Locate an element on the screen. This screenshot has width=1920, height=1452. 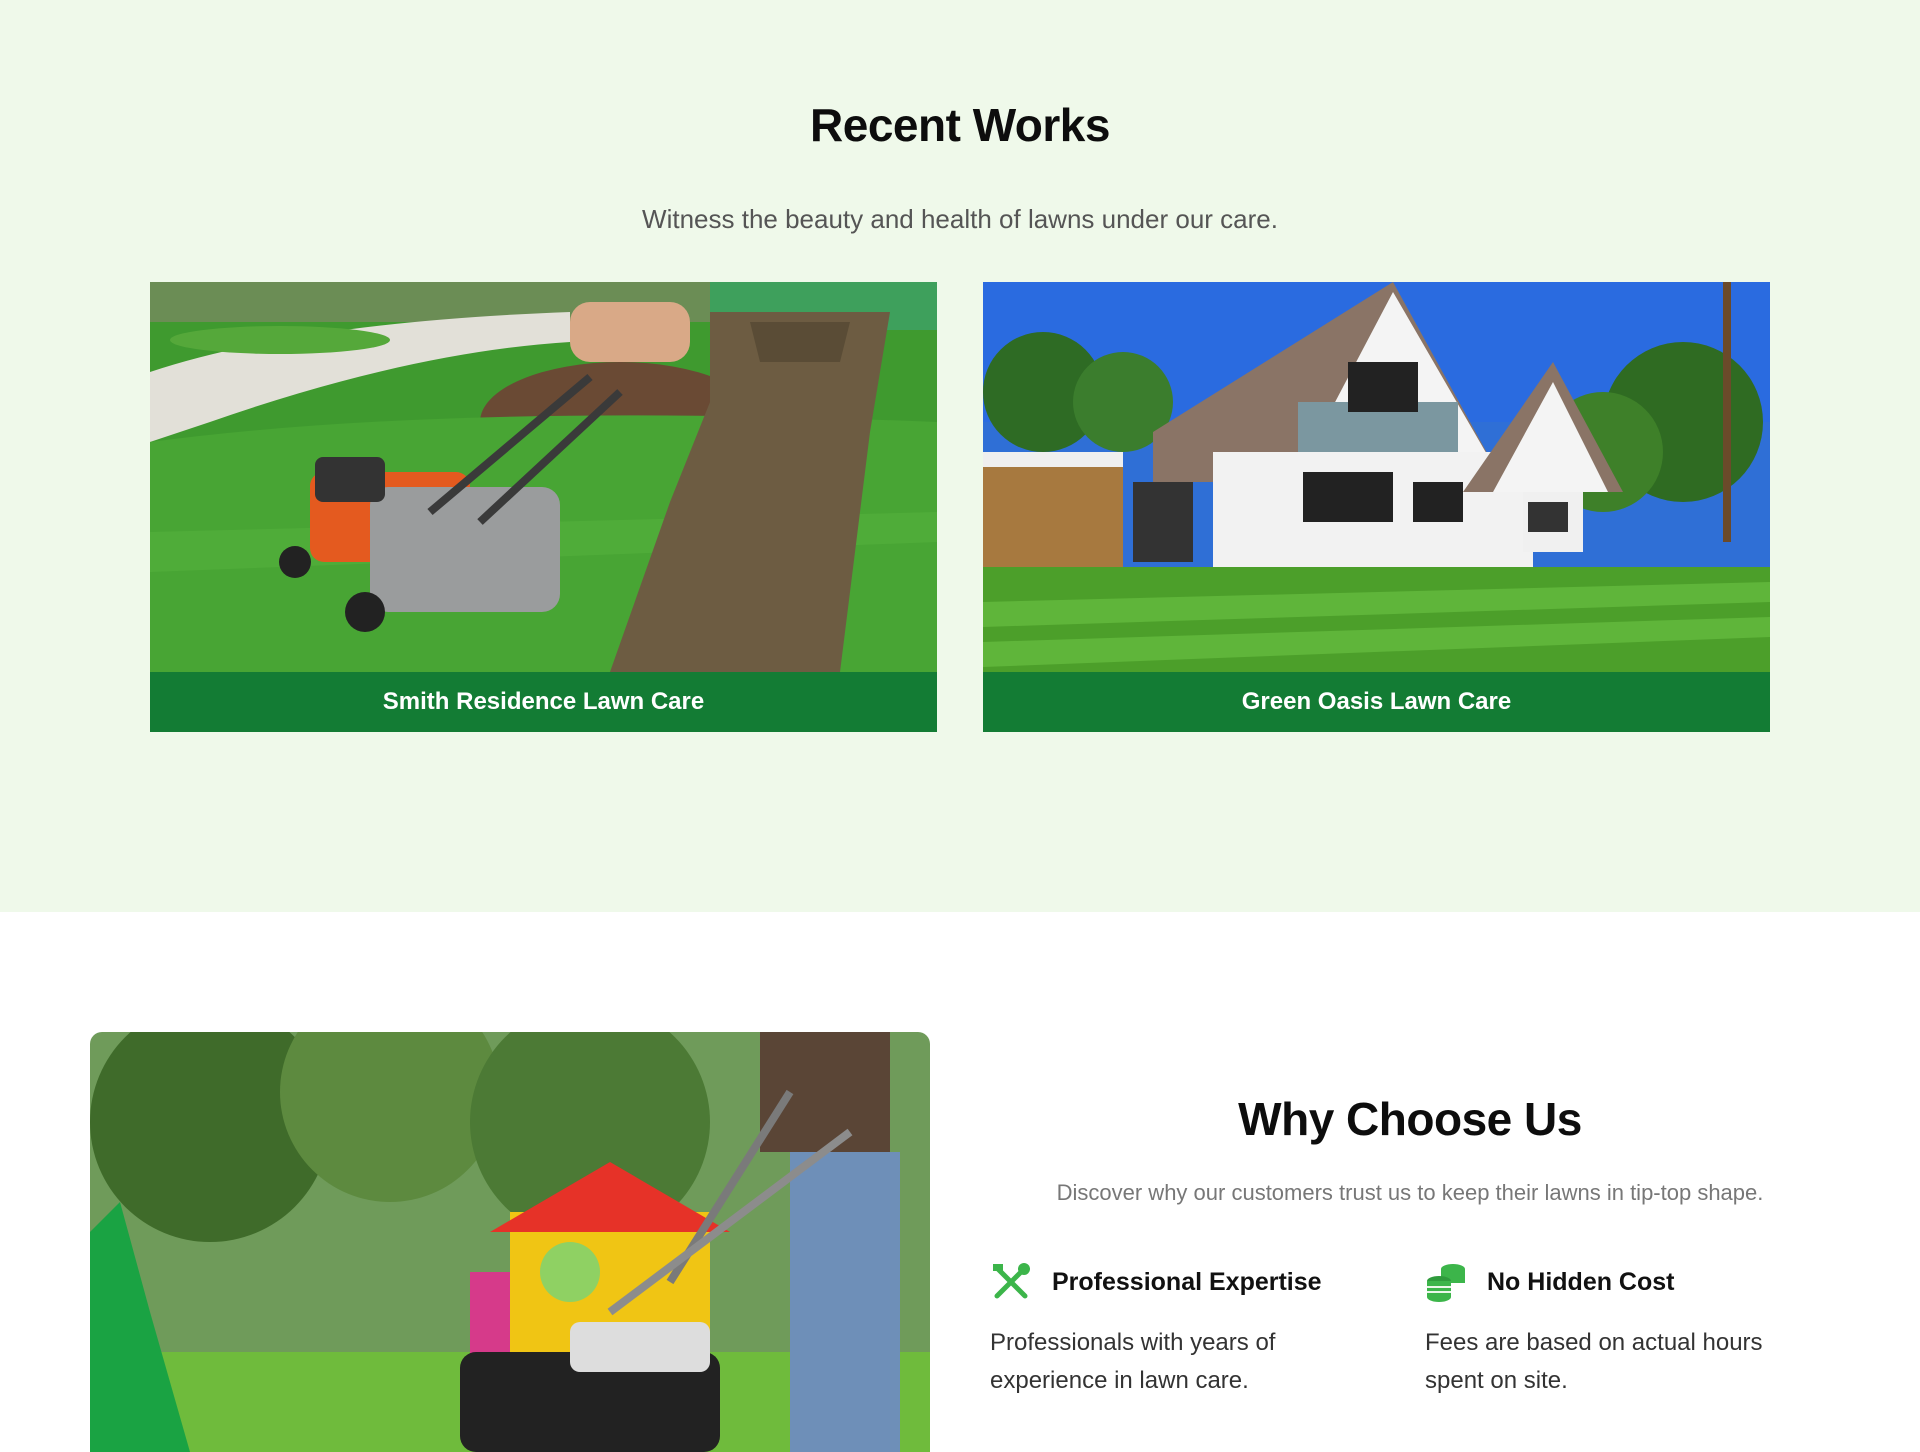
tools-icon is located at coordinates (1011, 1281).